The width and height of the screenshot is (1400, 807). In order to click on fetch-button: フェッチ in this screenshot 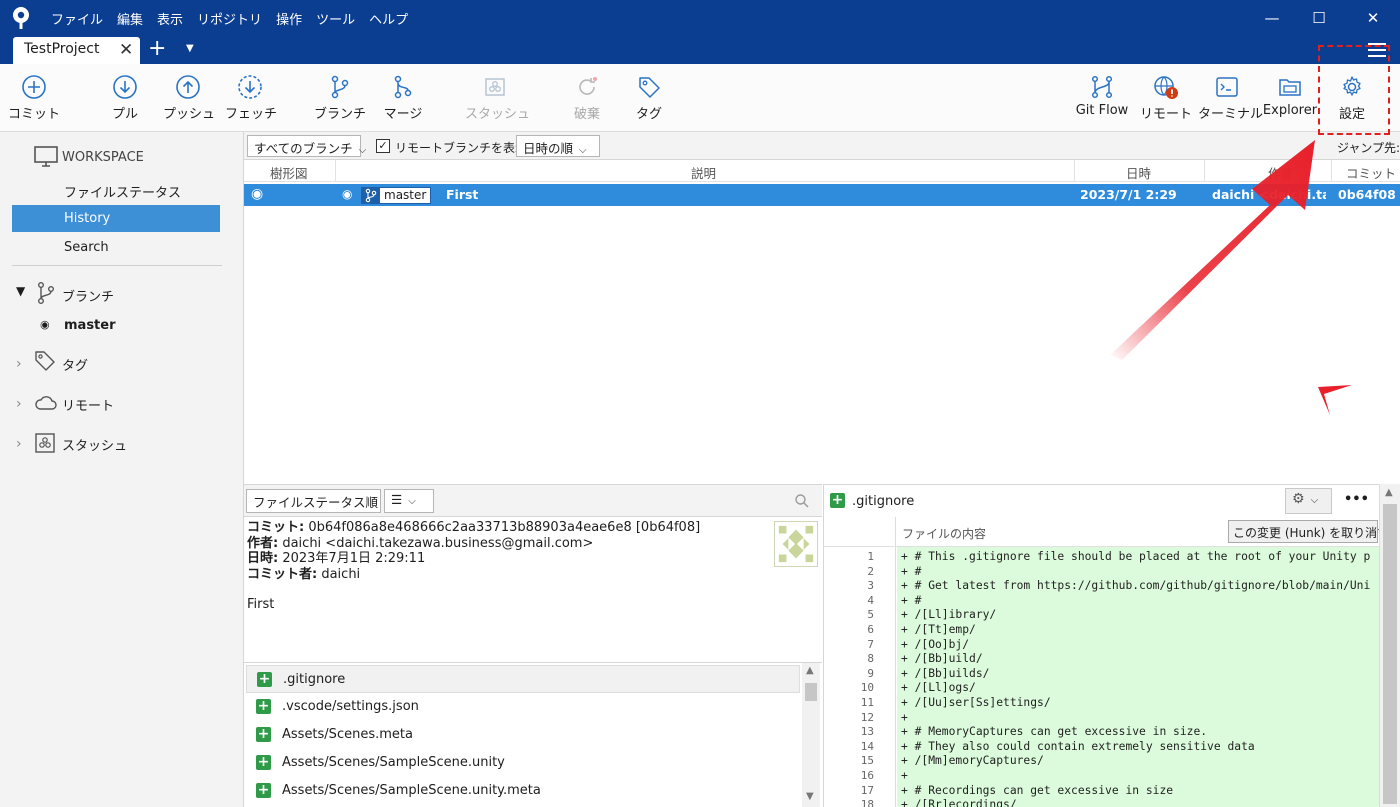, I will do `click(251, 98)`.